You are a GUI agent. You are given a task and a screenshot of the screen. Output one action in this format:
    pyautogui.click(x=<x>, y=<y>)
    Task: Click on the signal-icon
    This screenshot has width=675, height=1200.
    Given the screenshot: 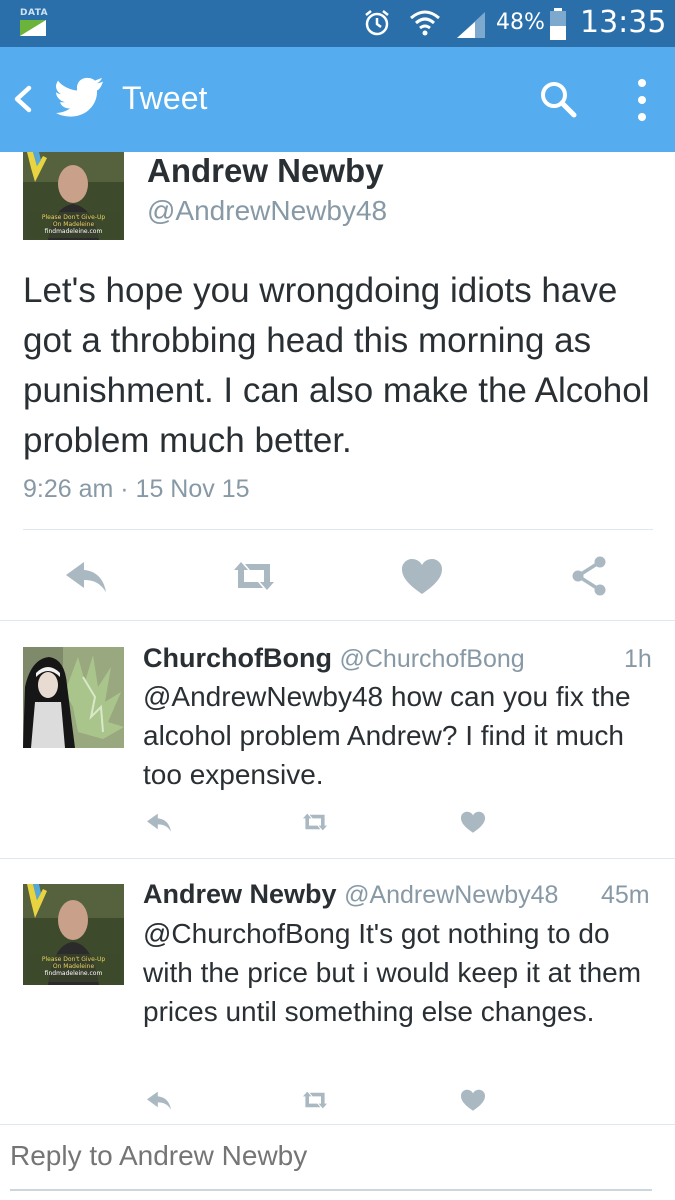 What is the action you would take?
    pyautogui.click(x=471, y=25)
    